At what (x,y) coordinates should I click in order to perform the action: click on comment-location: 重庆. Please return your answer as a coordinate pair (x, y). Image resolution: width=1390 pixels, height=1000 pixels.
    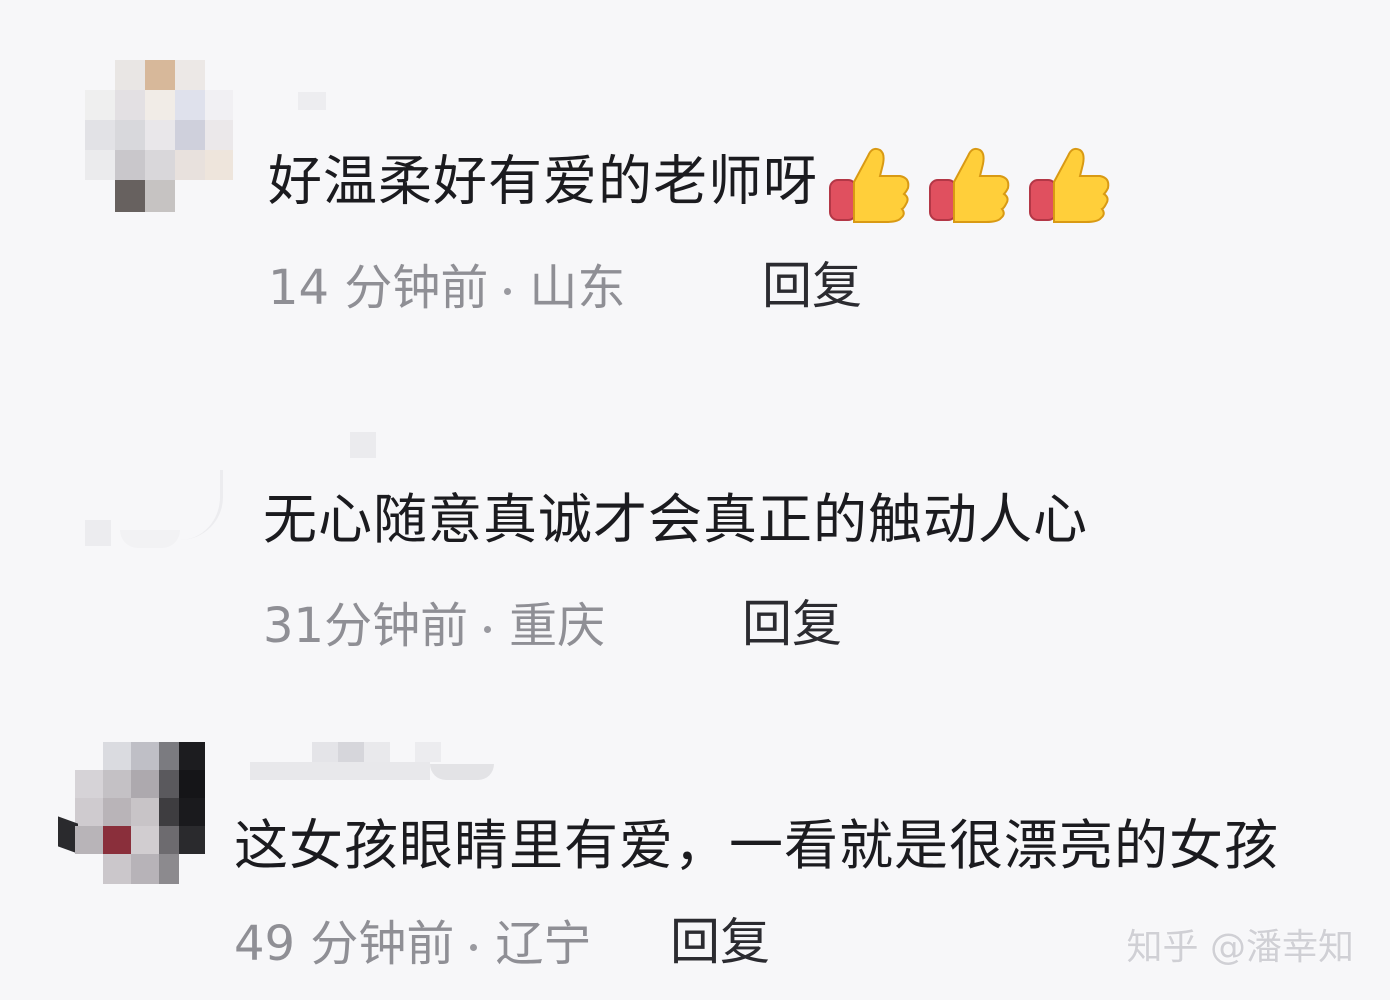
    Looking at the image, I should click on (557, 626).